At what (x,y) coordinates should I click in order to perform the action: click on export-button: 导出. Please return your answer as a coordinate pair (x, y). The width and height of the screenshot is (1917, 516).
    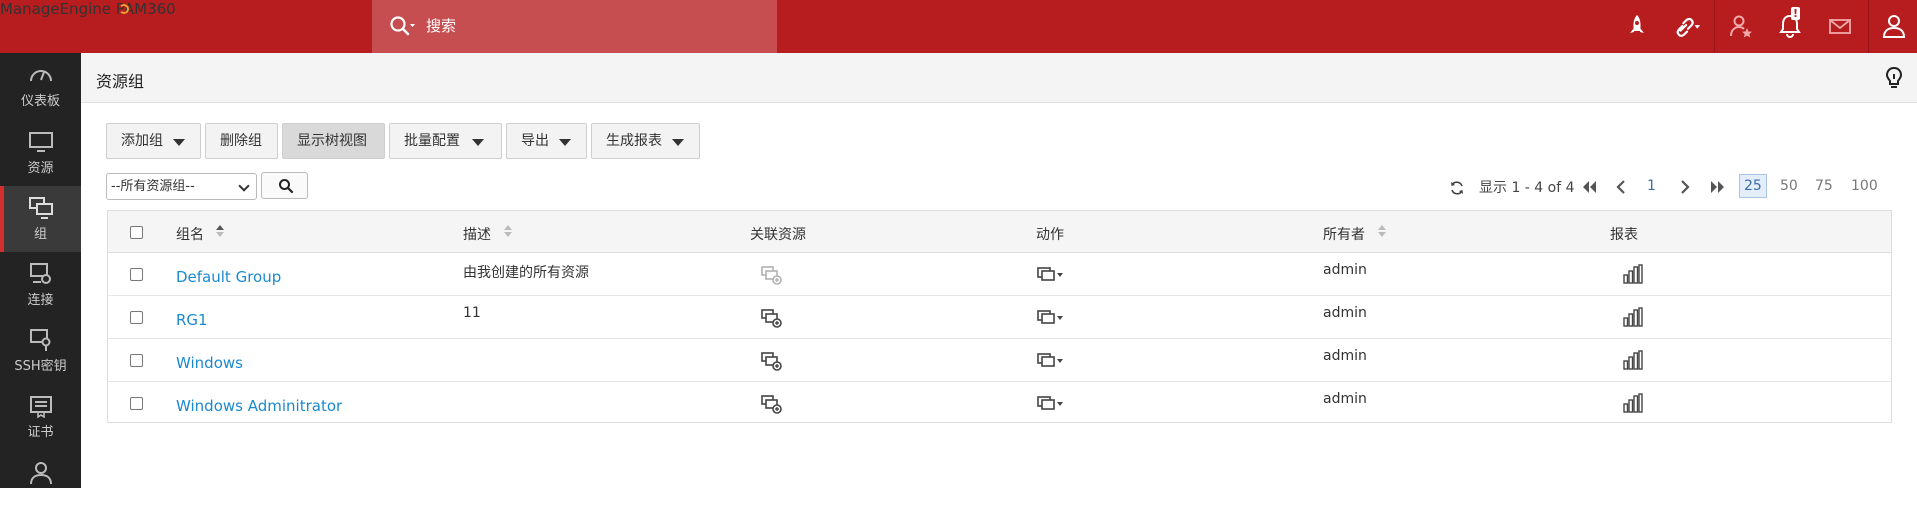
    Looking at the image, I should click on (546, 141).